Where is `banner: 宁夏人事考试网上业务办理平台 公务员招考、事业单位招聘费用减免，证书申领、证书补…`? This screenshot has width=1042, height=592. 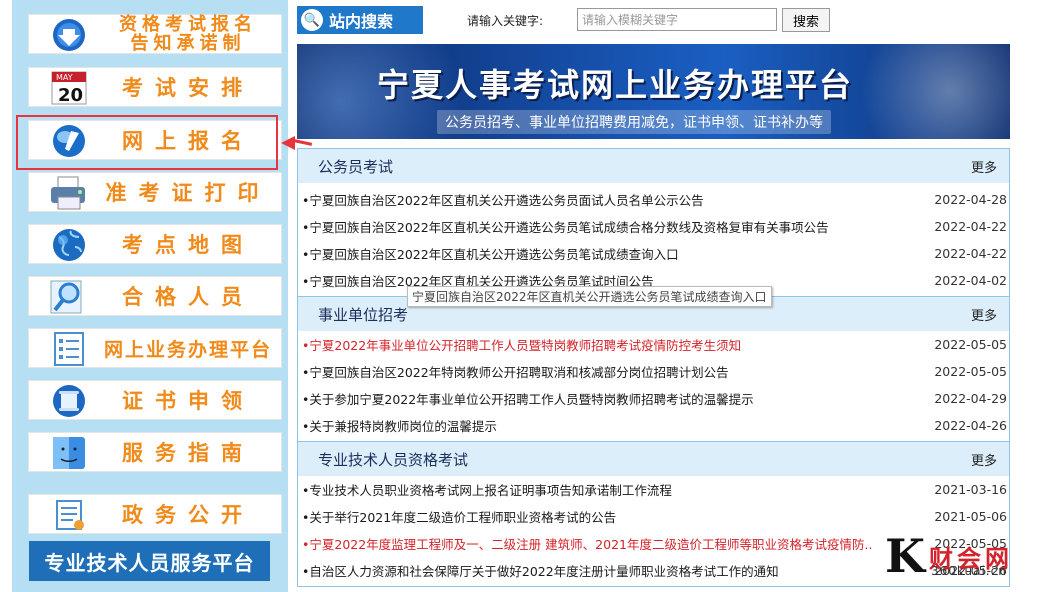 banner: 宁夏人事考试网上业务办理平台 公务员招考、事业单位招聘费用减免，证书申领、证书补… is located at coordinates (653, 91).